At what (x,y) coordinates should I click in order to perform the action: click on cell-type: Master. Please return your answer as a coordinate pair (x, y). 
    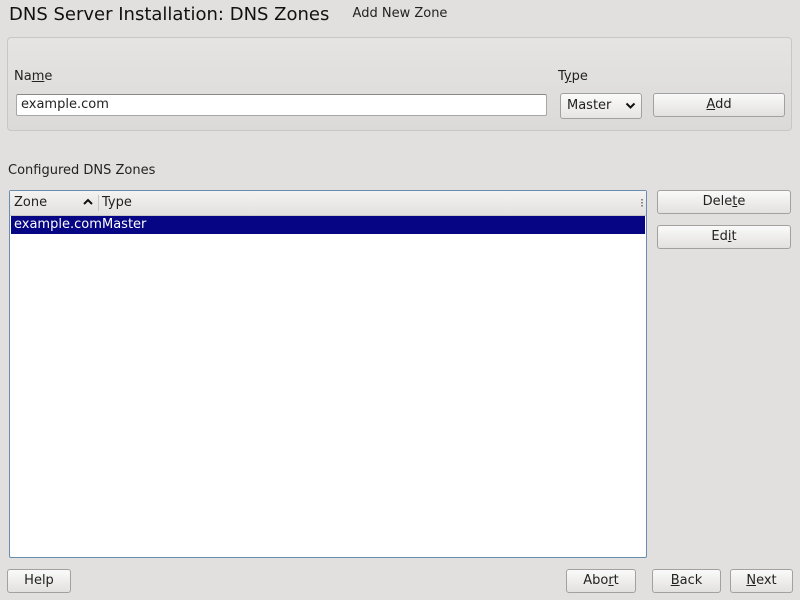
    Looking at the image, I should click on (124, 224).